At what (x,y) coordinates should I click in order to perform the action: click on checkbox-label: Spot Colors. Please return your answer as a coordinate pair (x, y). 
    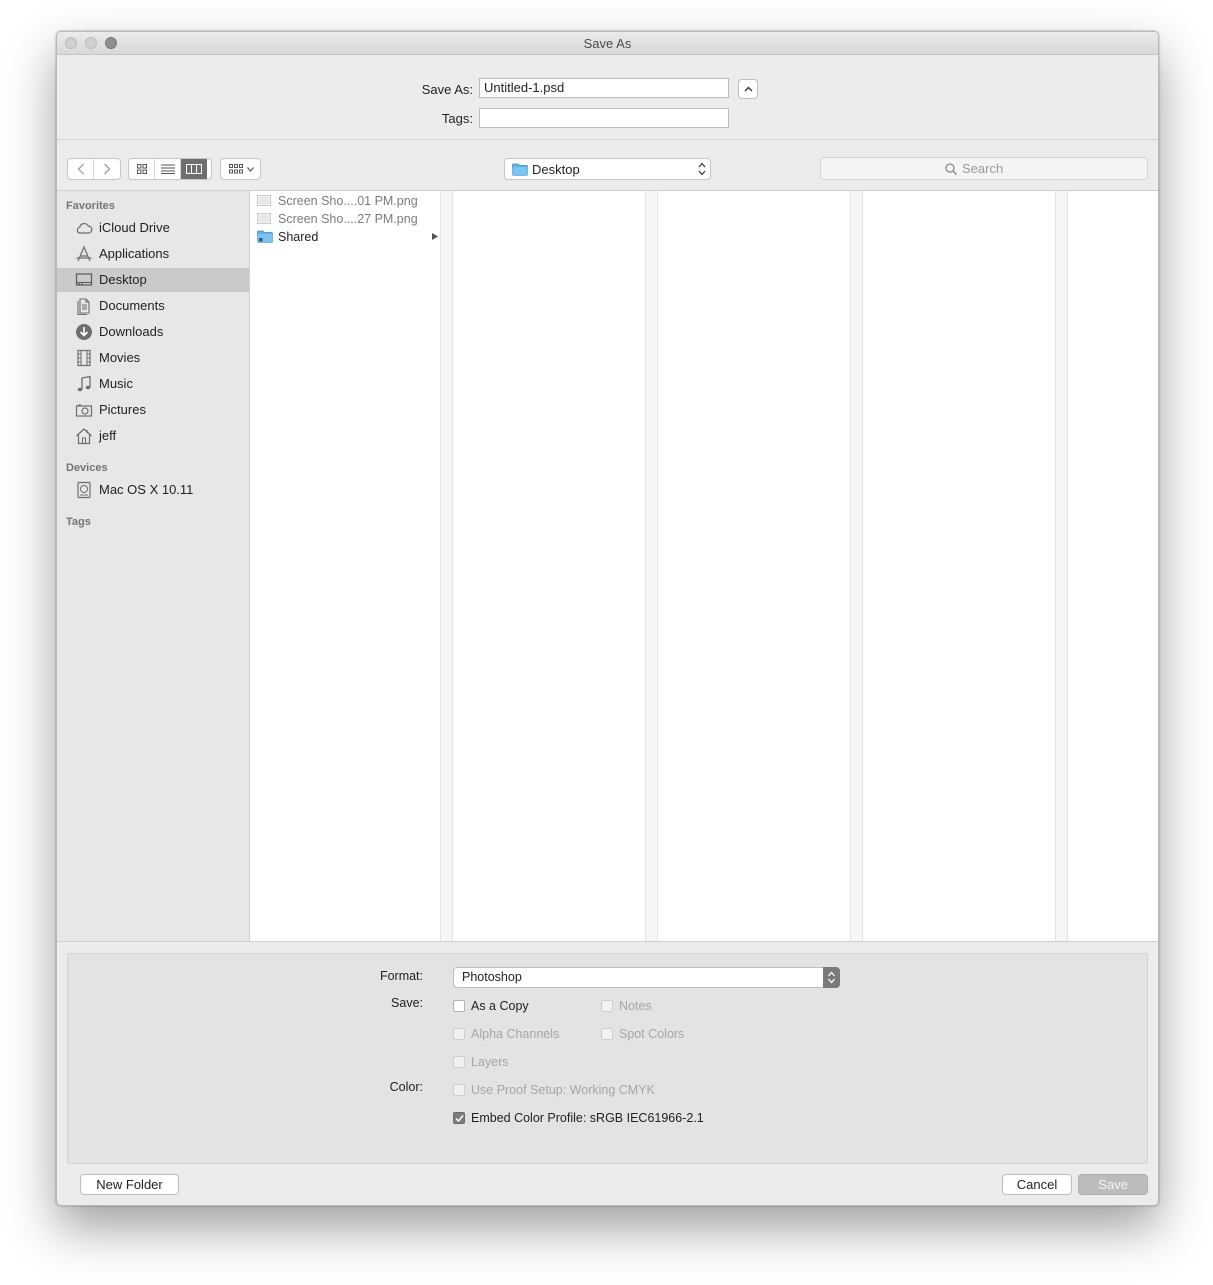
    Looking at the image, I should click on (652, 1034).